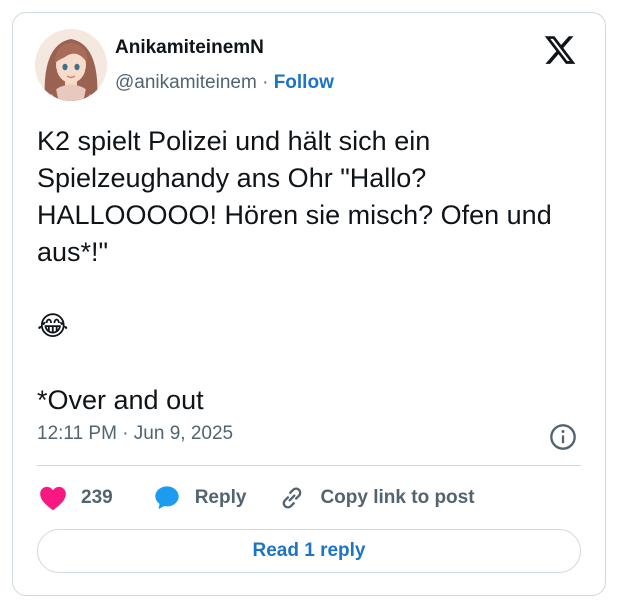  I want to click on divider, so click(309, 465).